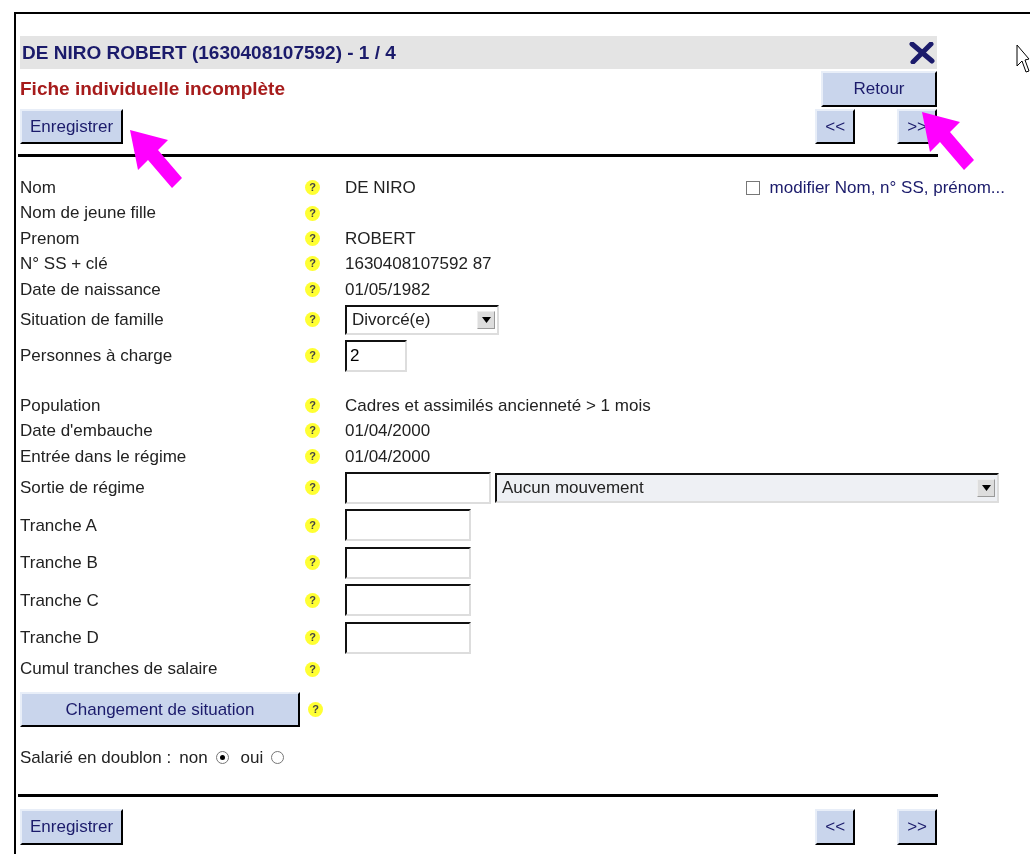 The image size is (1030, 854). Describe the element at coordinates (879, 89) in the screenshot. I see `back-button: Retour` at that location.